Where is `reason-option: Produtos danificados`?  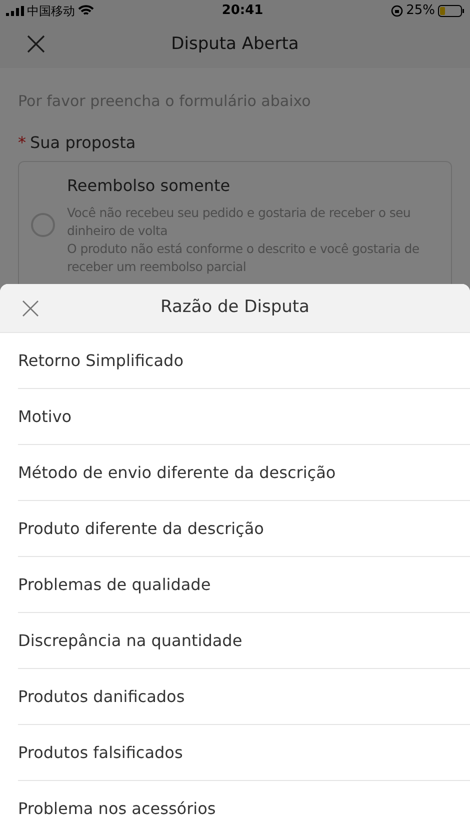 reason-option: Produtos danificados is located at coordinates (244, 697).